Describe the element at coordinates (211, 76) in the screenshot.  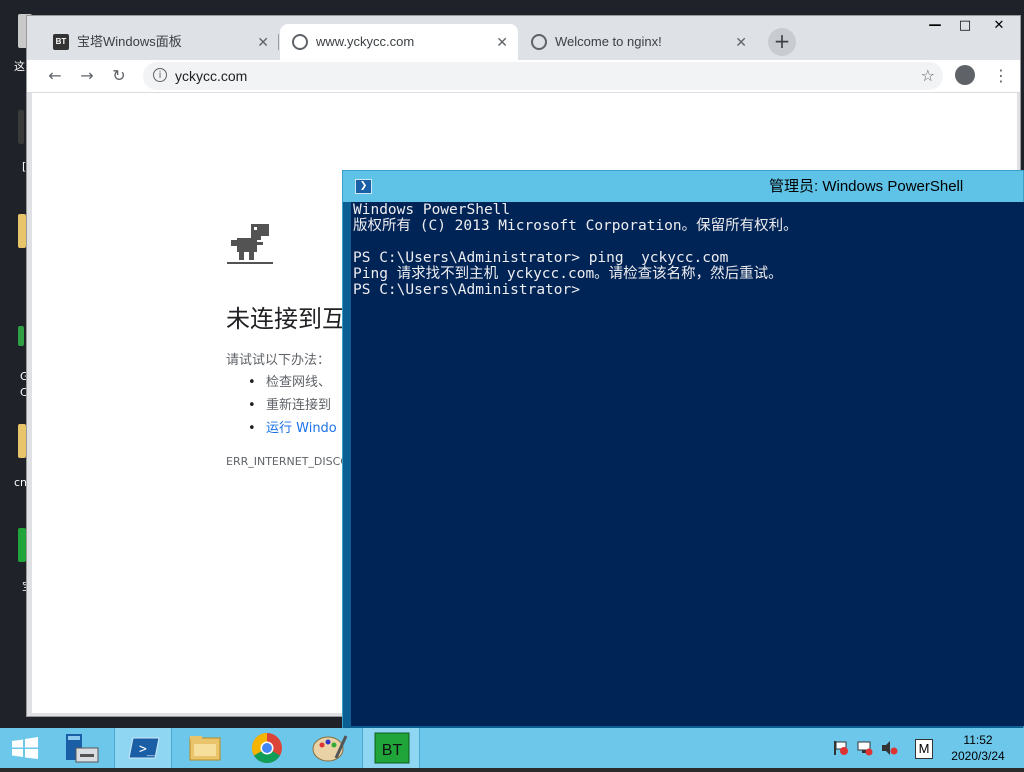
I see `url-text: yckycc.com` at that location.